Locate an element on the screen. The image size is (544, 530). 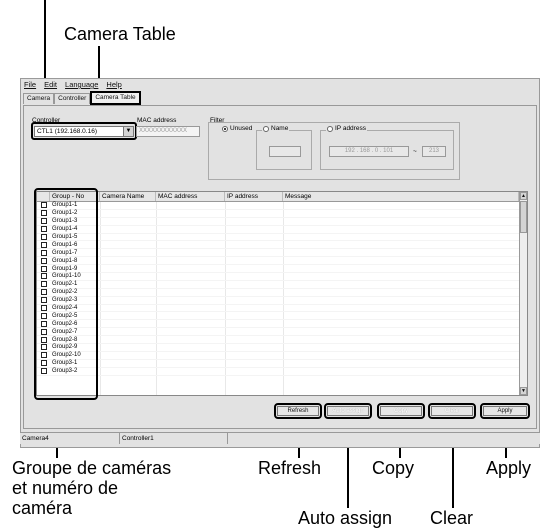
callout-group: Groupe de caméras et numéro de caméra is located at coordinates (92, 488).